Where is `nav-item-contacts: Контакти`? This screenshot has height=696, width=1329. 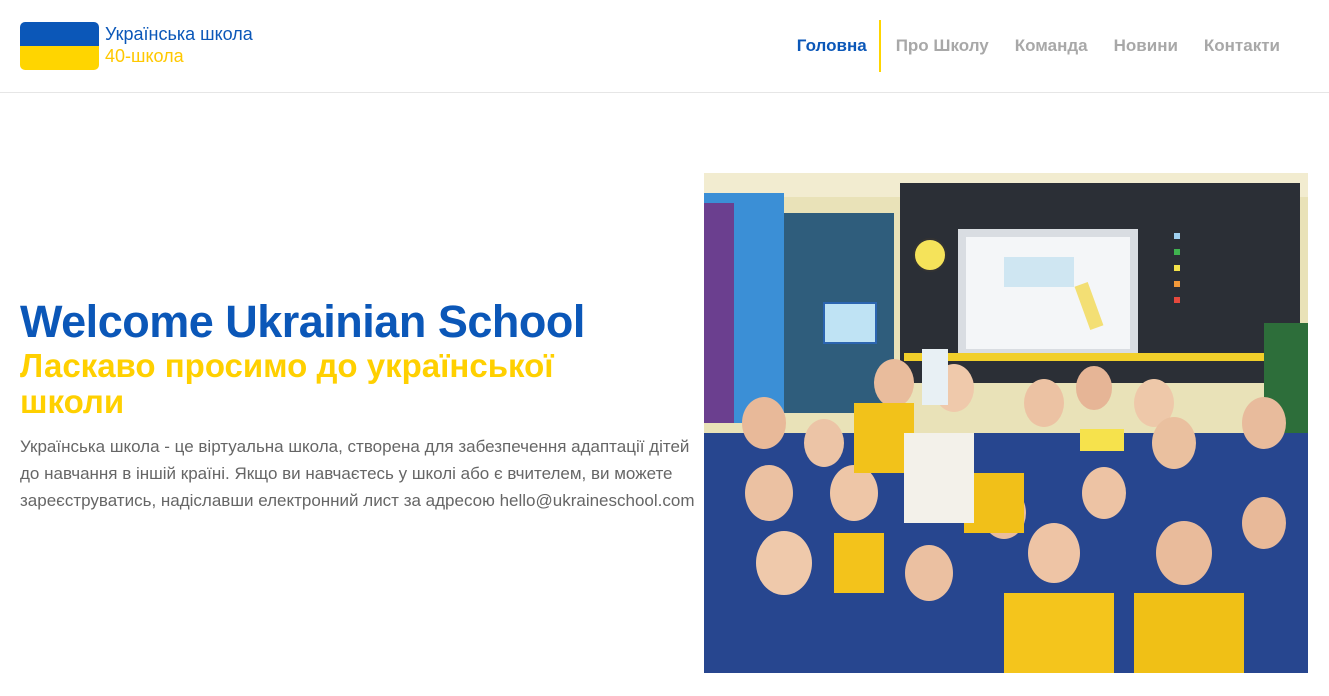
nav-item-contacts: Контакти is located at coordinates (1242, 46).